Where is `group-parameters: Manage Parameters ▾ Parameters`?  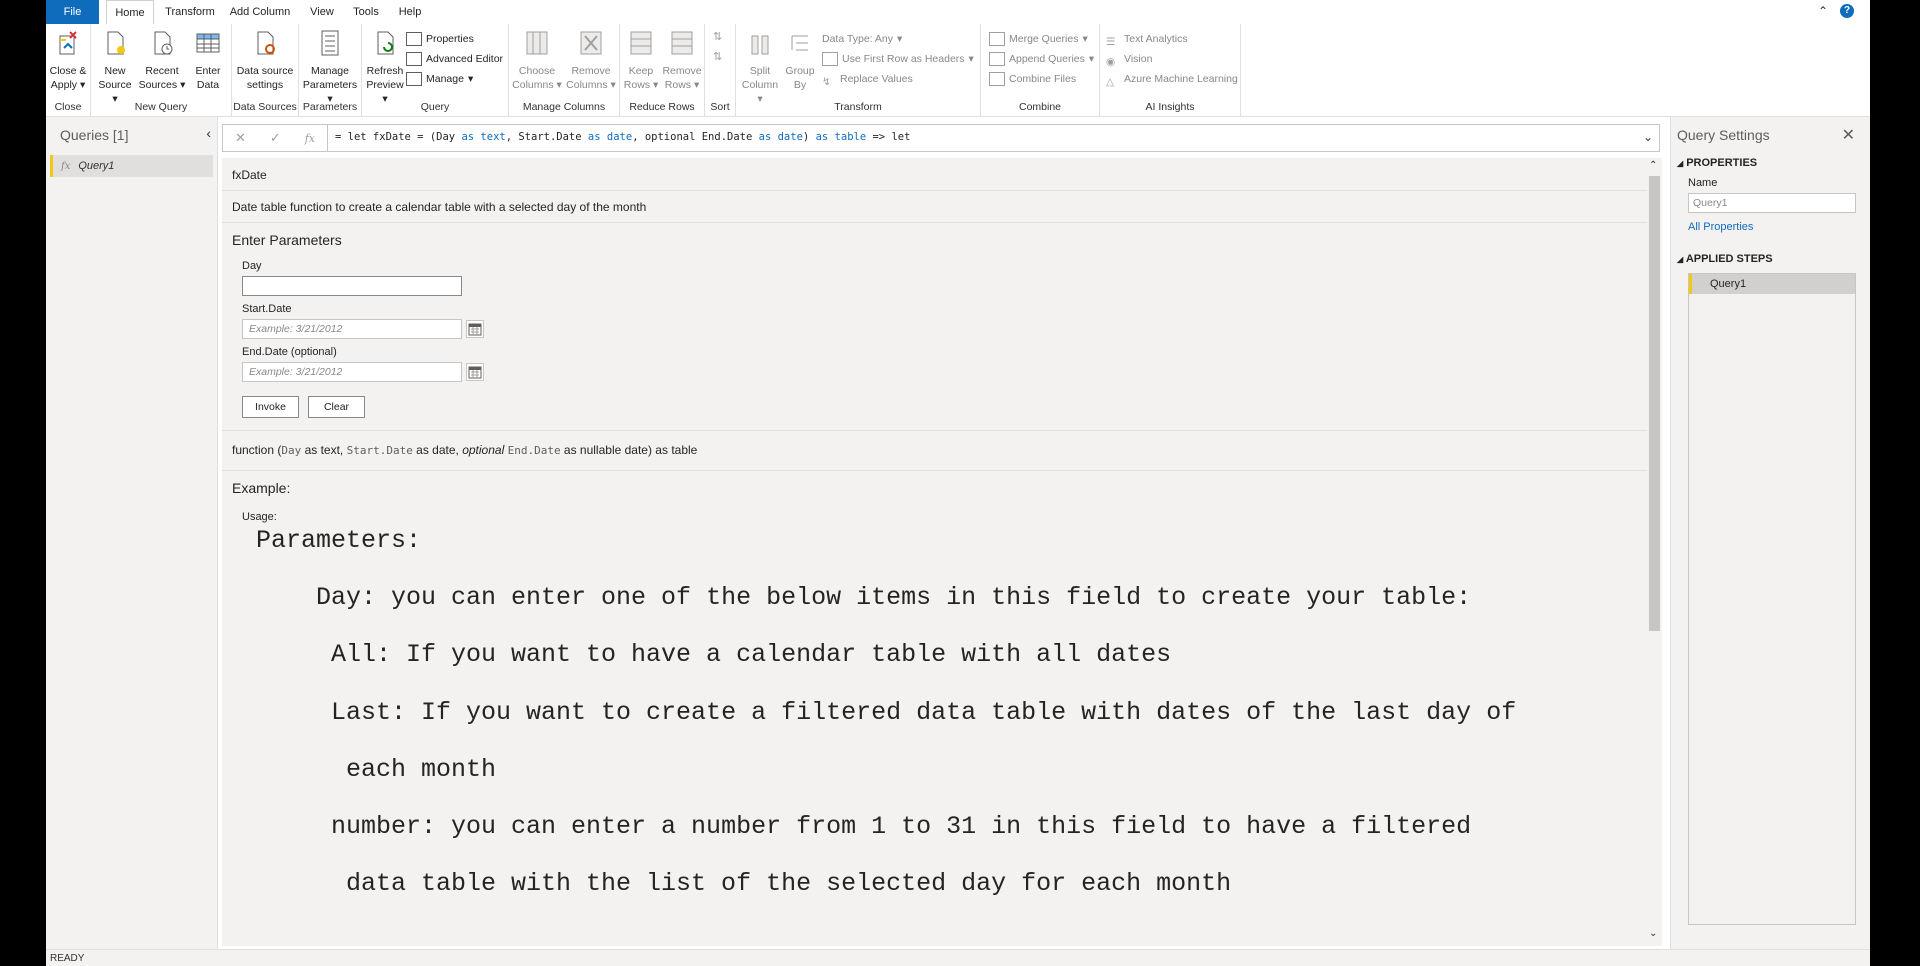 group-parameters: Manage Parameters ▾ Parameters is located at coordinates (330, 70).